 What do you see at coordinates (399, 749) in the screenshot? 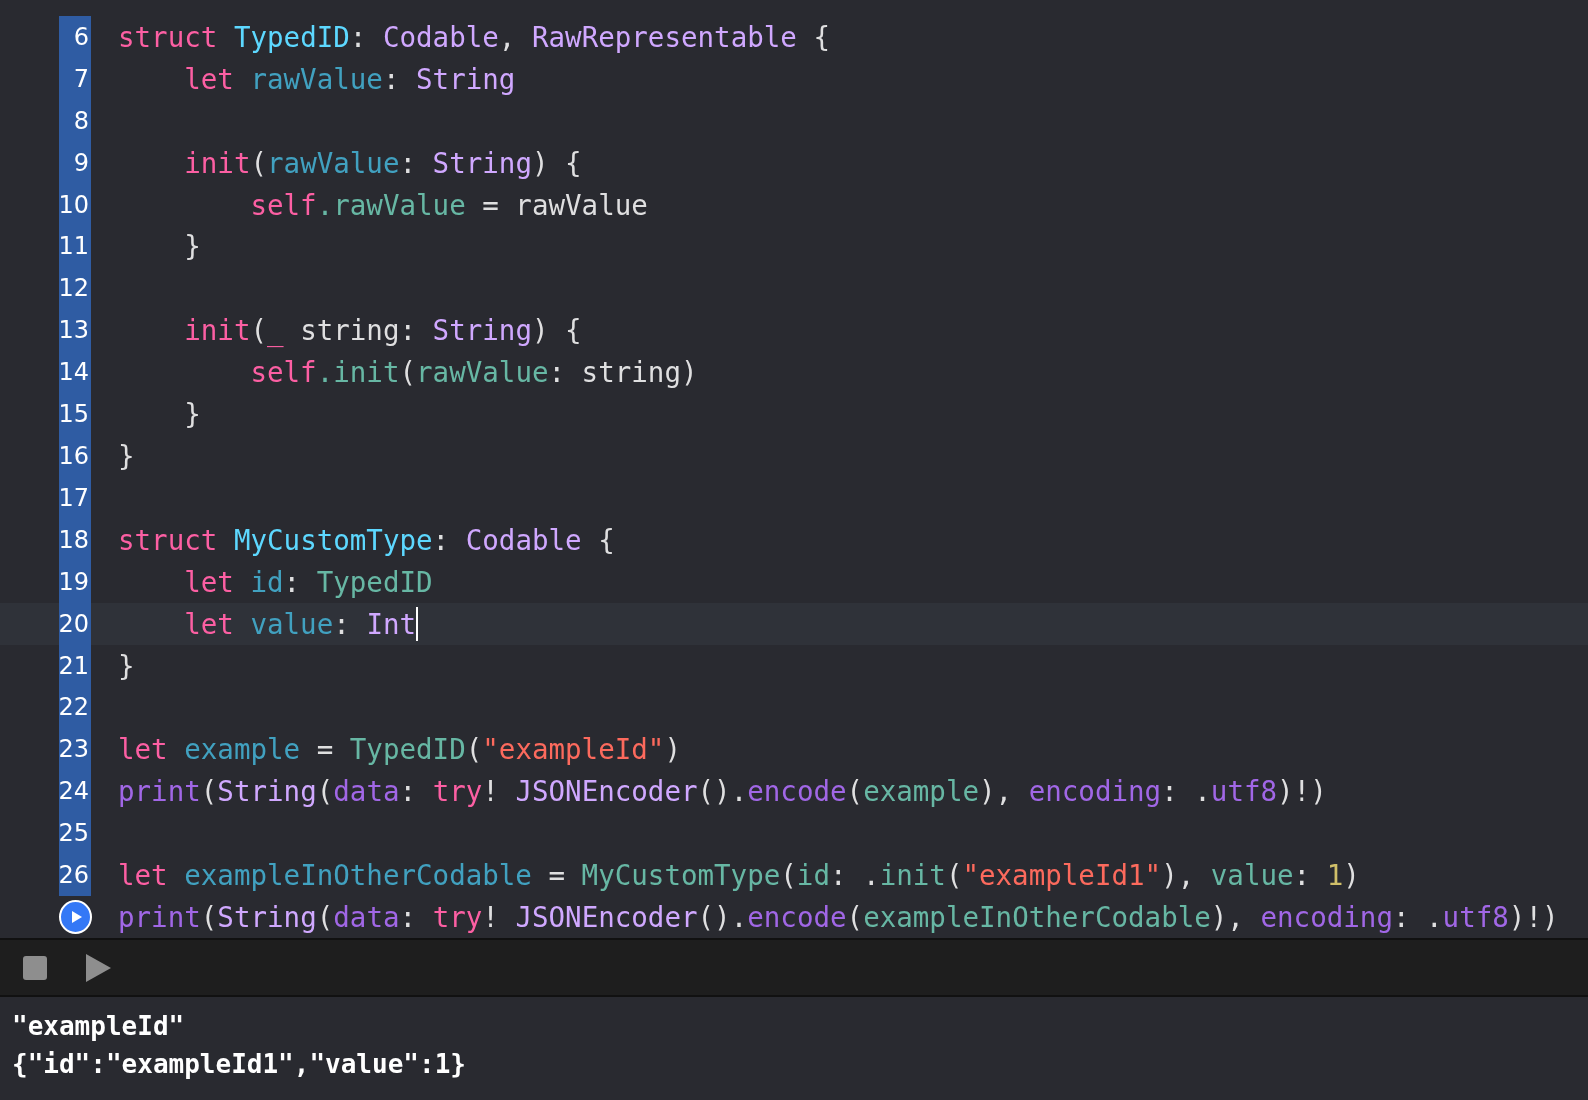
I see `code-line: let example = TypedID("exampleId")` at bounding box center [399, 749].